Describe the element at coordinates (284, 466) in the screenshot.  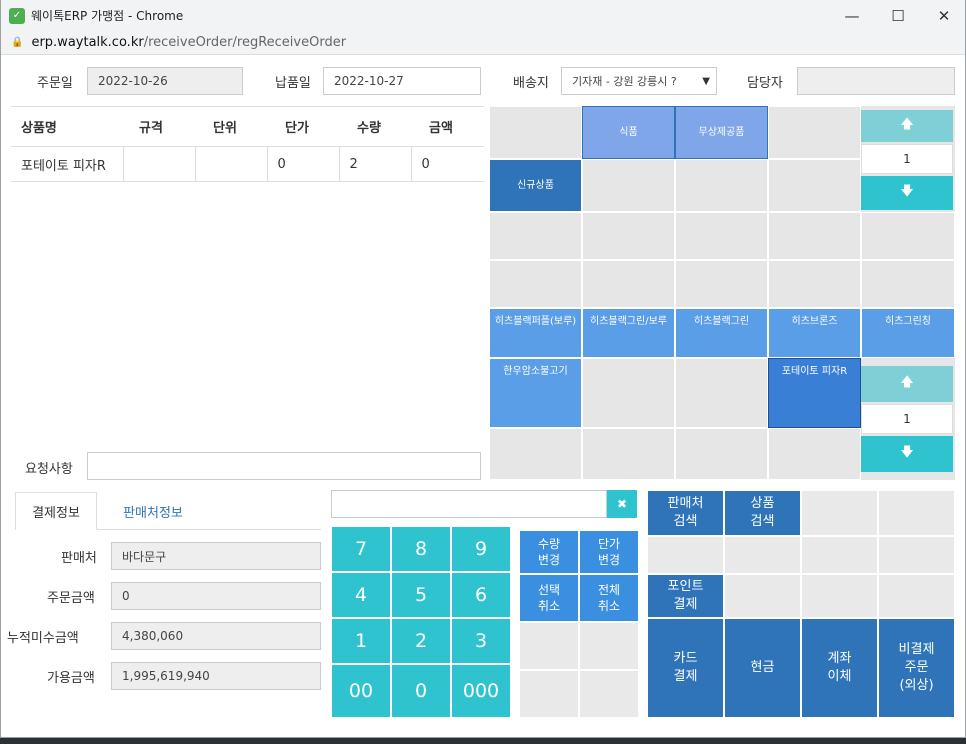
I see `request-input` at that location.